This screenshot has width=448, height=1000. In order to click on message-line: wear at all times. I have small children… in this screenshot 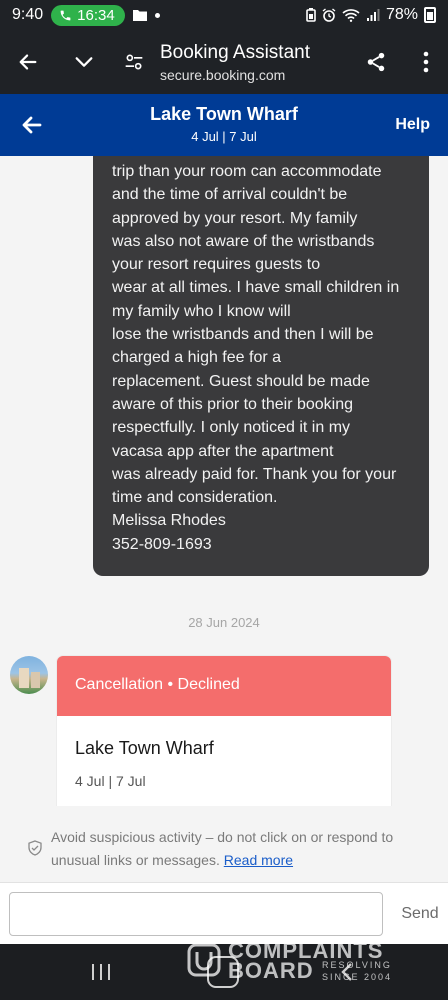, I will do `click(256, 288)`.